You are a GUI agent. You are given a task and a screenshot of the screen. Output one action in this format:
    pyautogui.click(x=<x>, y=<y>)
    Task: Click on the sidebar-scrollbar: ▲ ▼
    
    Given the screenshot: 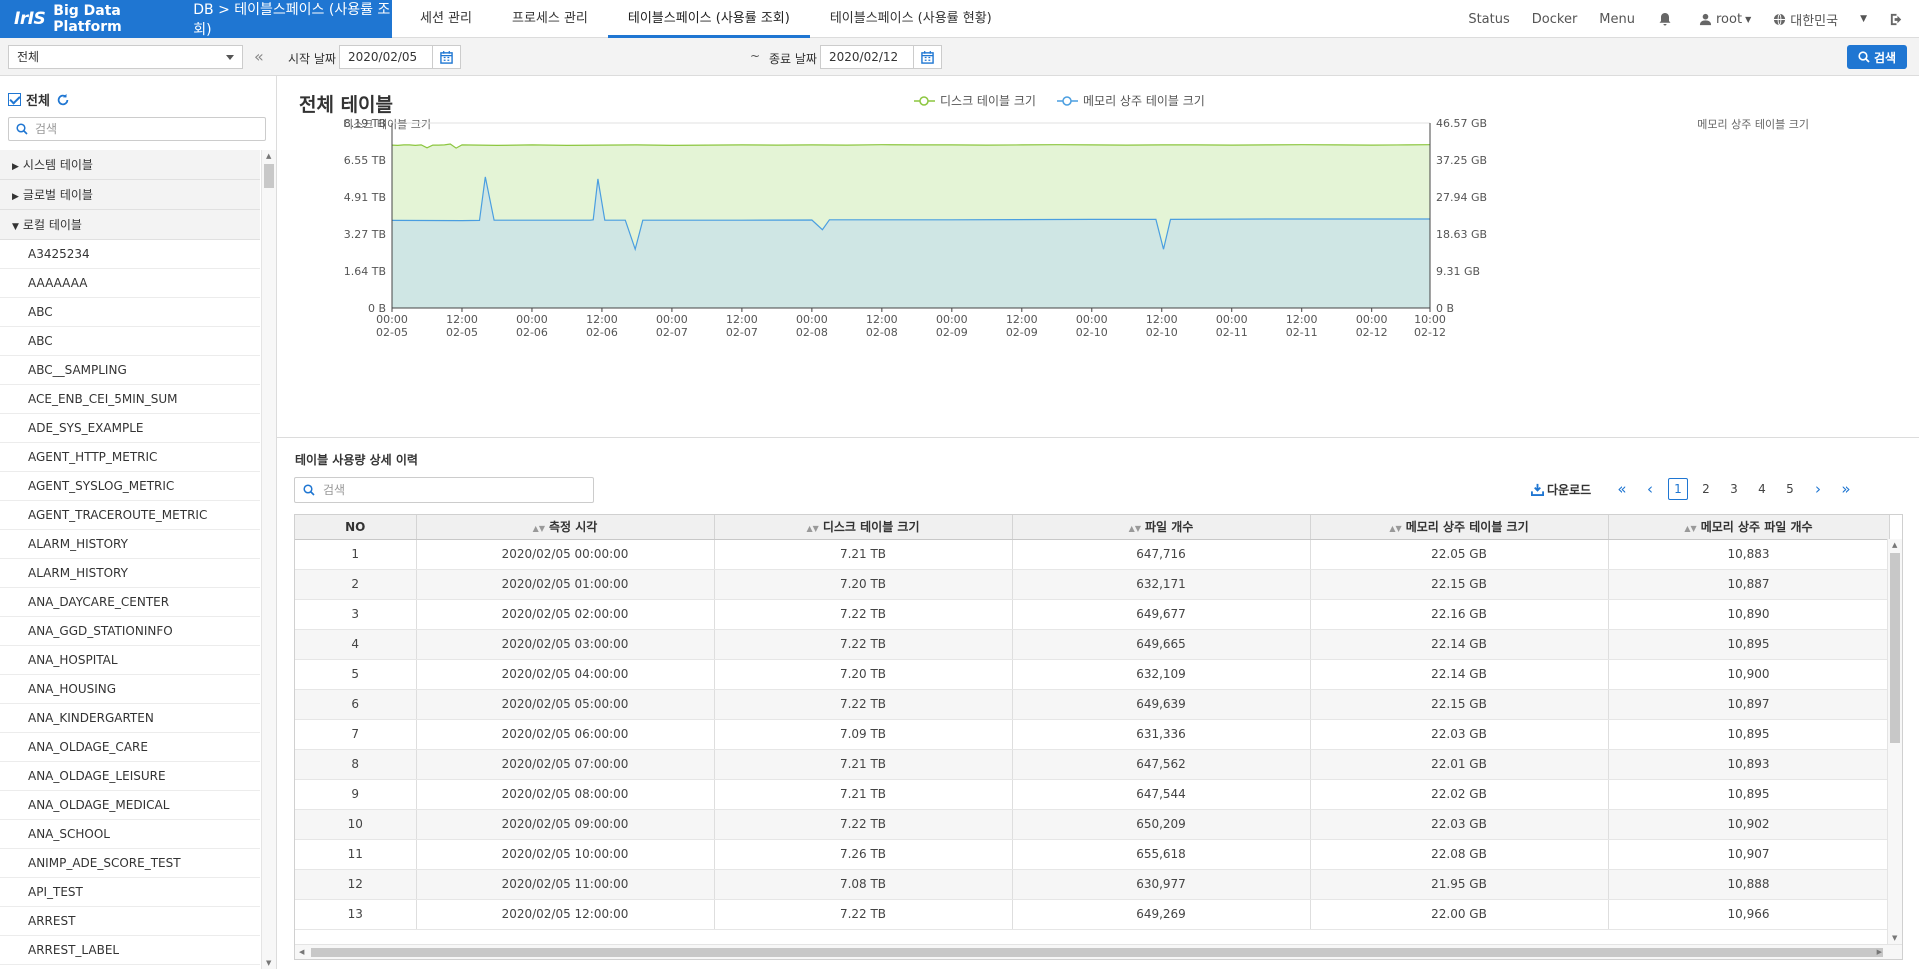 What is the action you would take?
    pyautogui.click(x=268, y=559)
    